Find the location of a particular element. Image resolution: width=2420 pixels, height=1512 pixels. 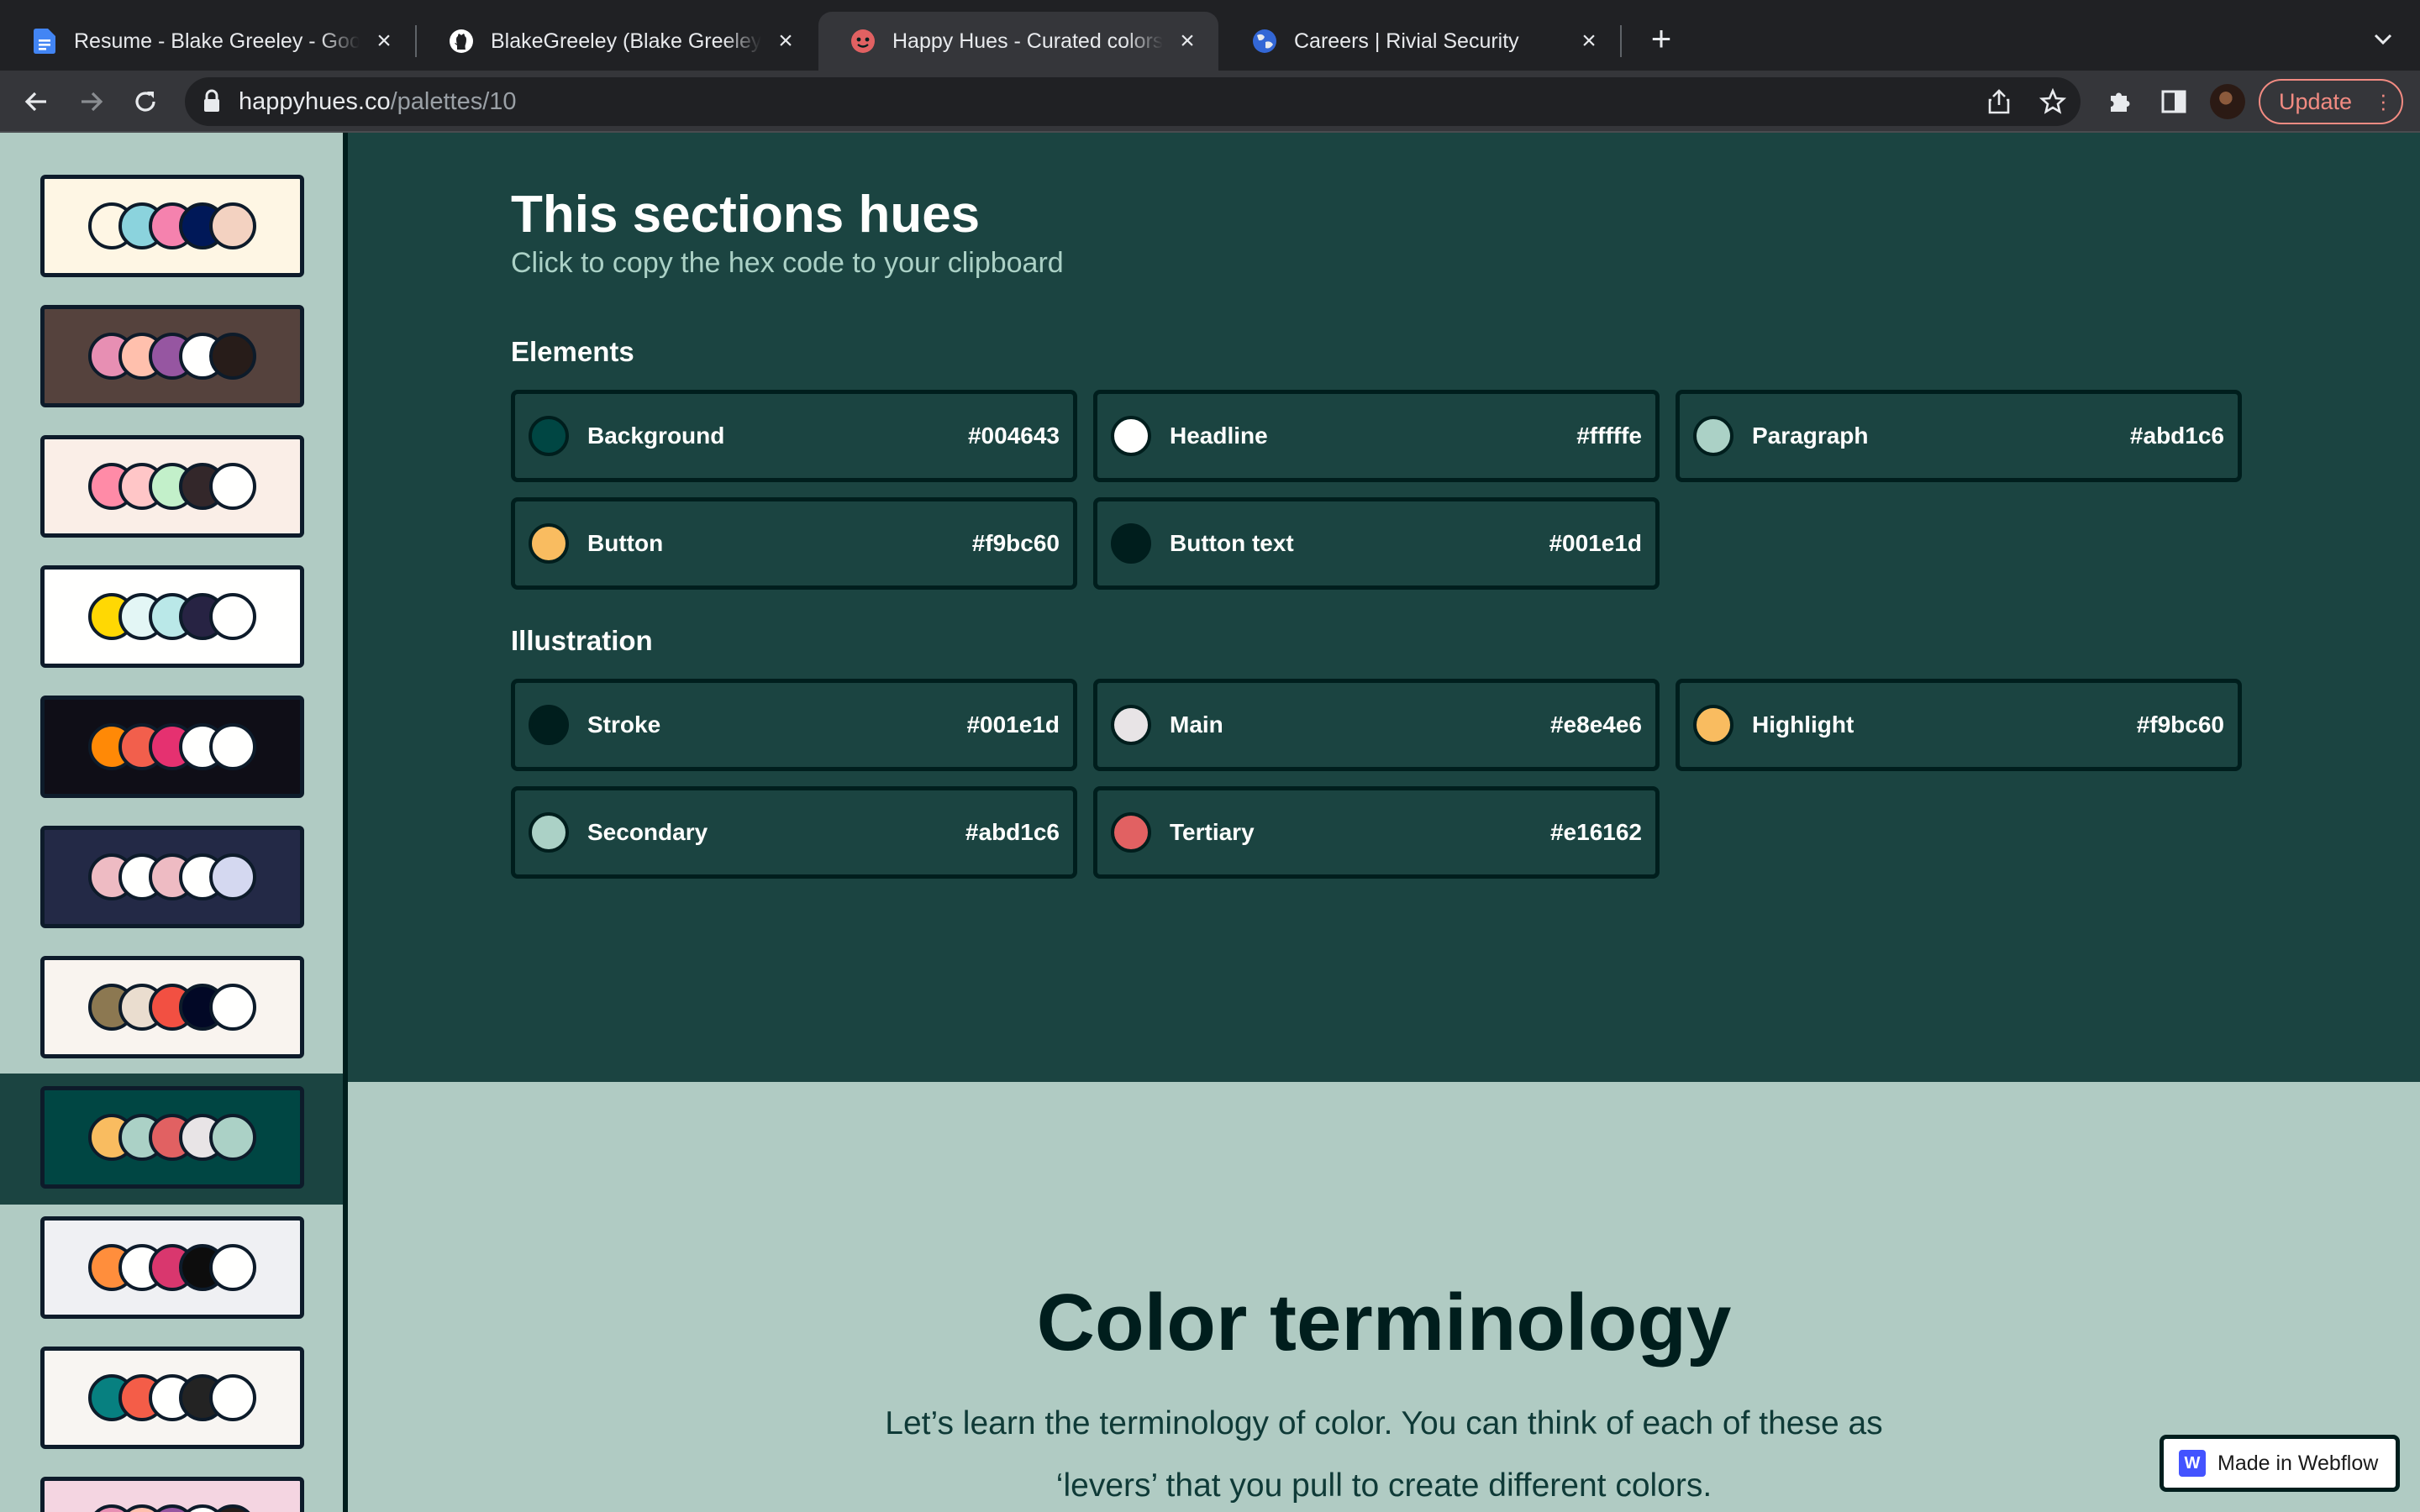

reload-button is located at coordinates (146, 101).